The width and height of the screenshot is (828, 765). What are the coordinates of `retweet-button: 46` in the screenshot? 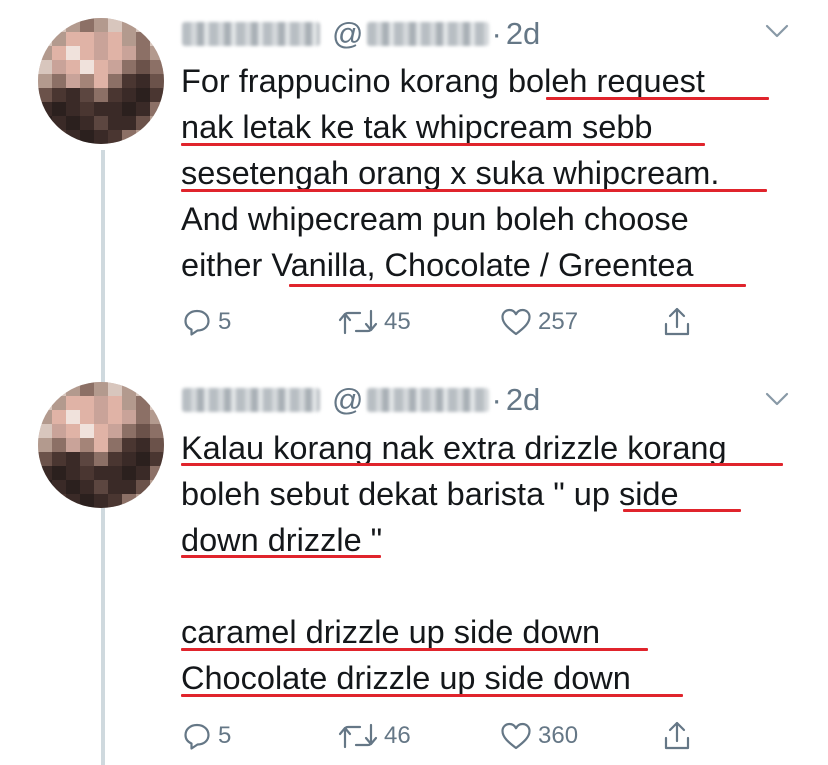 It's located at (374, 736).